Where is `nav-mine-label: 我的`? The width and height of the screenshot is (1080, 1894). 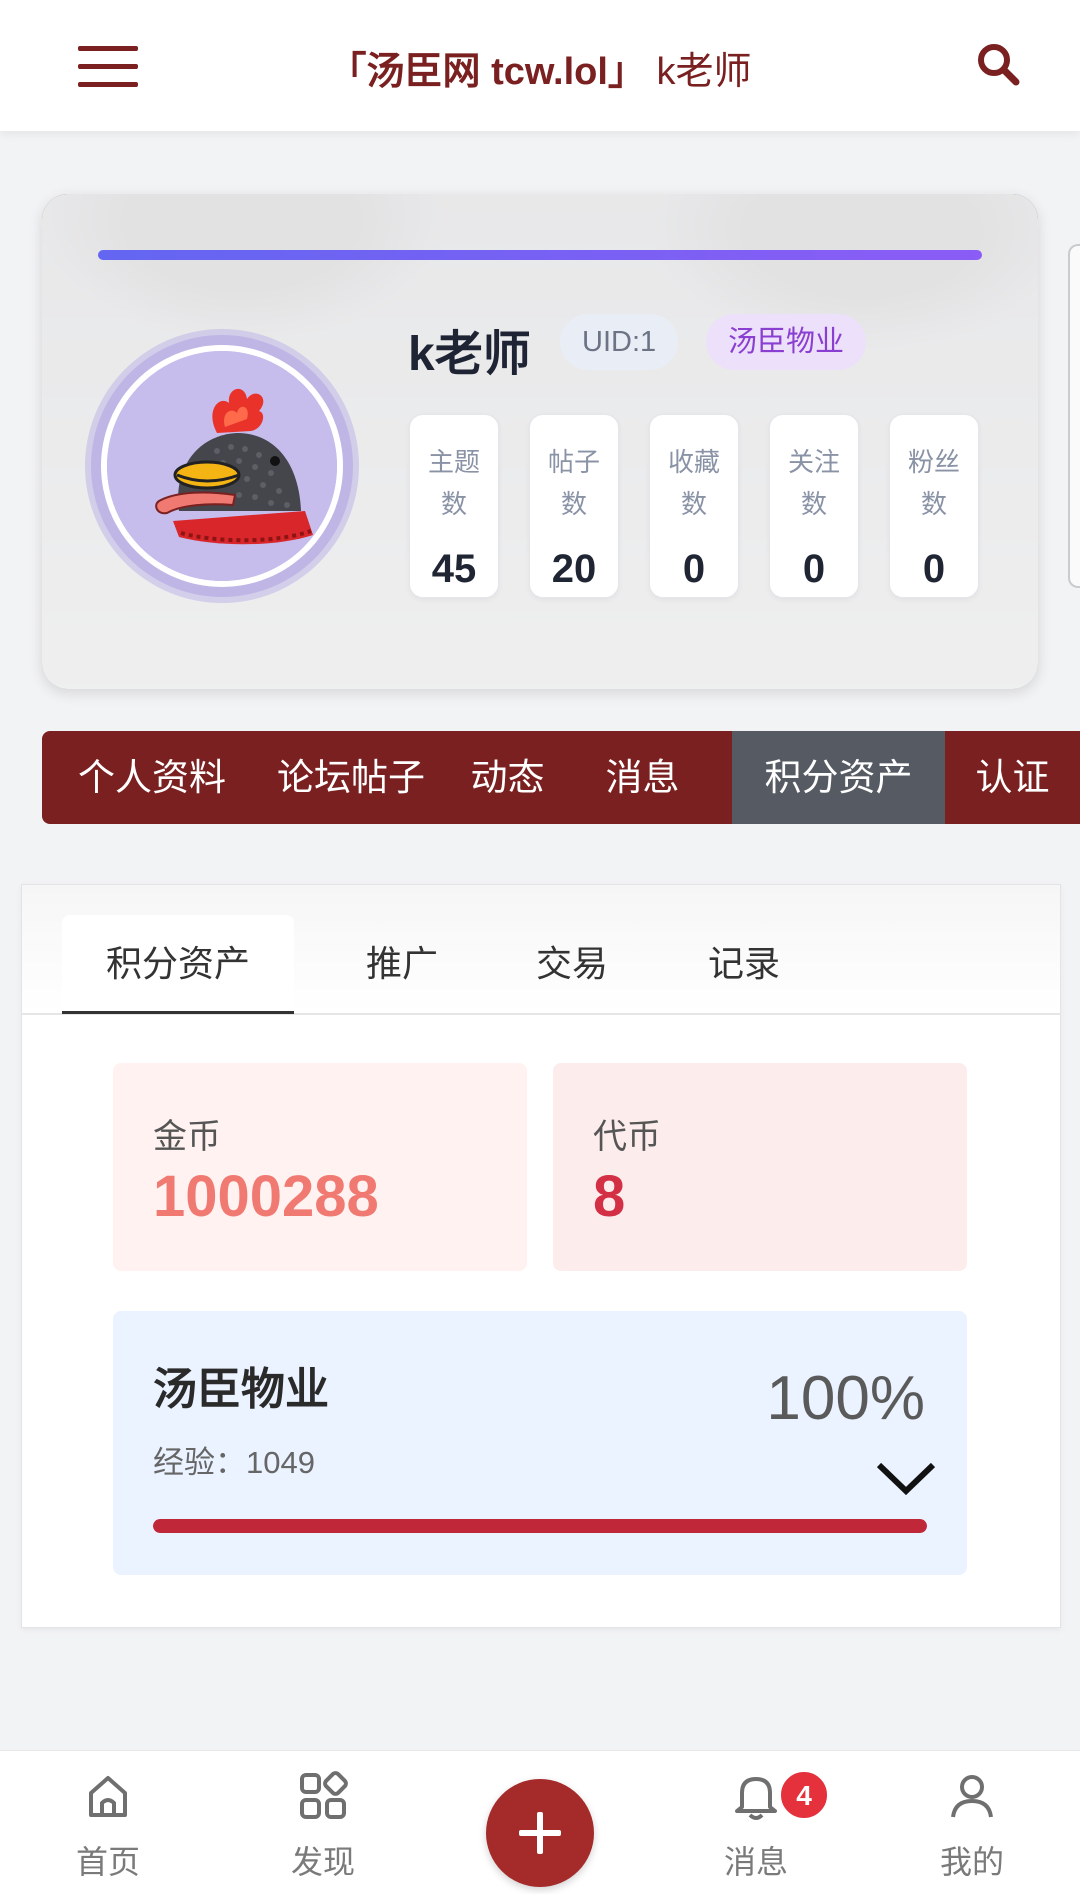
nav-mine-label: 我的 is located at coordinates (971, 1862).